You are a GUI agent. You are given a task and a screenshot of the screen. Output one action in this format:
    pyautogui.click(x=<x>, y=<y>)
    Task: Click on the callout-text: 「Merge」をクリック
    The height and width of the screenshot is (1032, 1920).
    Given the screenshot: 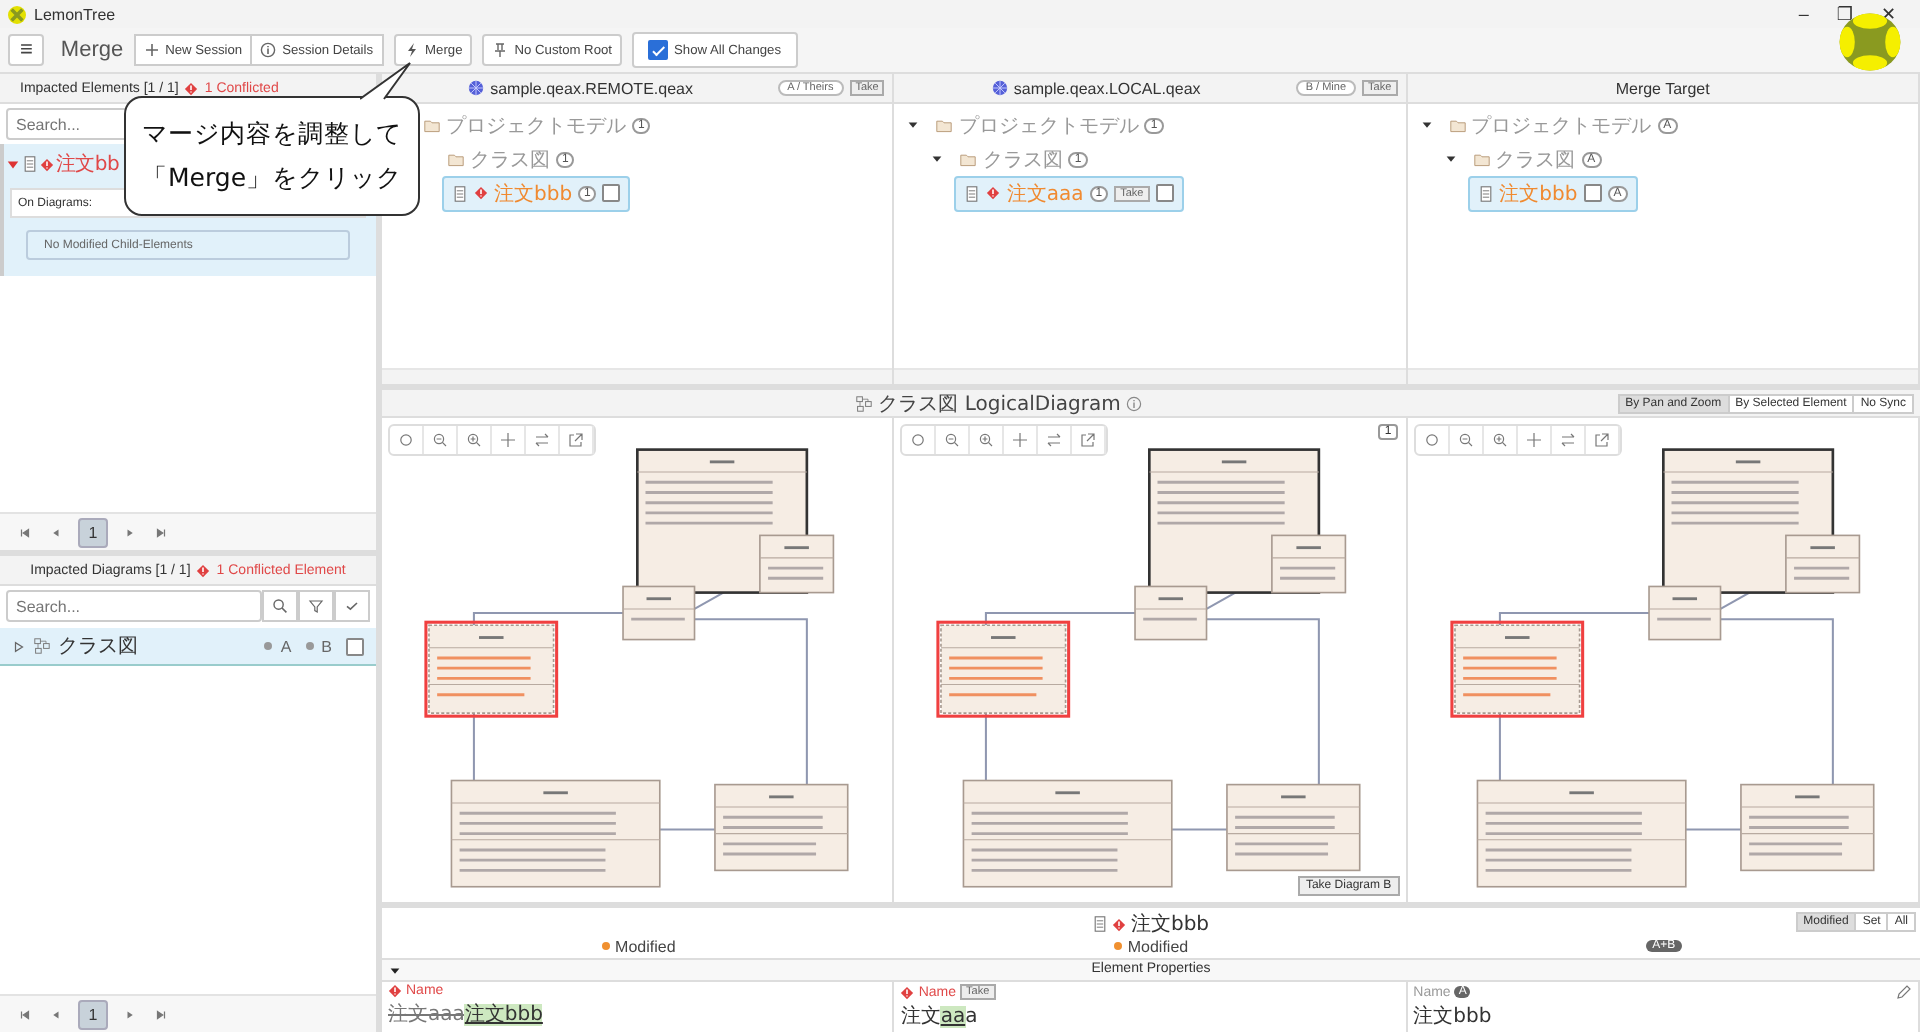 What is the action you would take?
    pyautogui.click(x=272, y=178)
    